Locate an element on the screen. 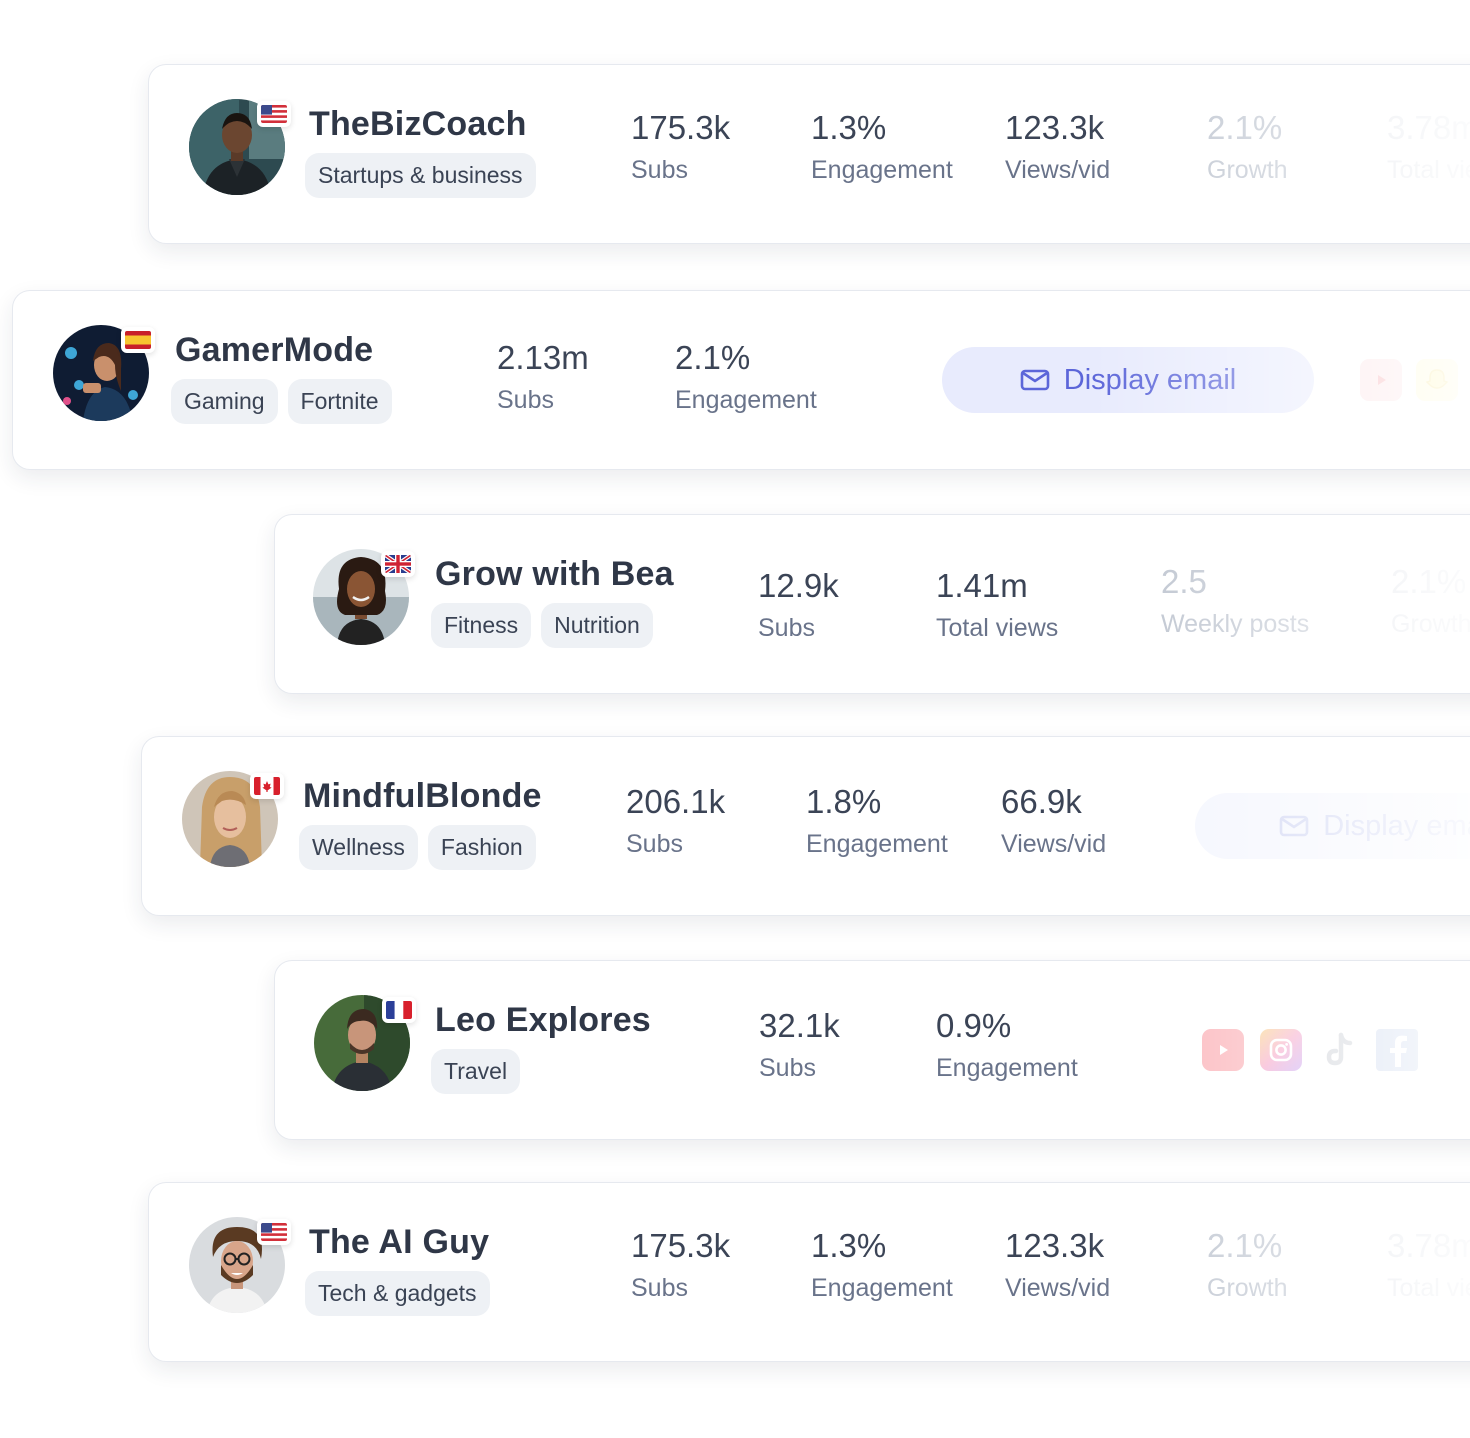  uk-flag-icon is located at coordinates (398, 564).